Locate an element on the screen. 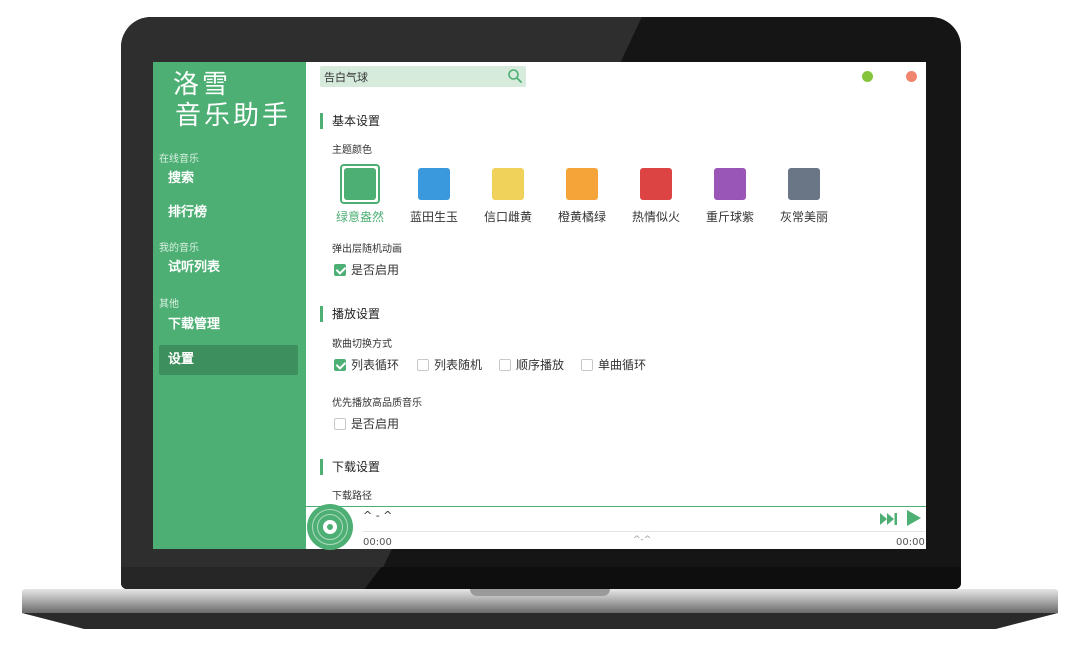  next-track-icon is located at coordinates (889, 519).